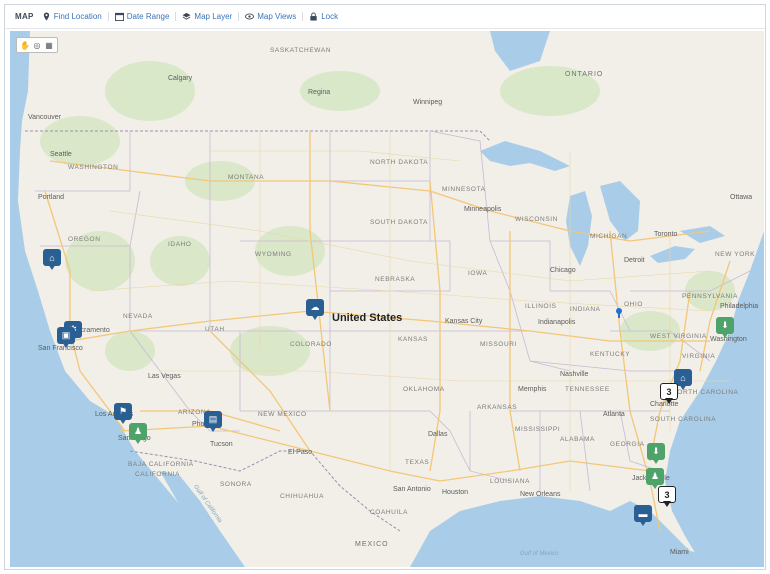  What do you see at coordinates (399, 162) in the screenshot?
I see `state-label: NORTH DAKOTA` at bounding box center [399, 162].